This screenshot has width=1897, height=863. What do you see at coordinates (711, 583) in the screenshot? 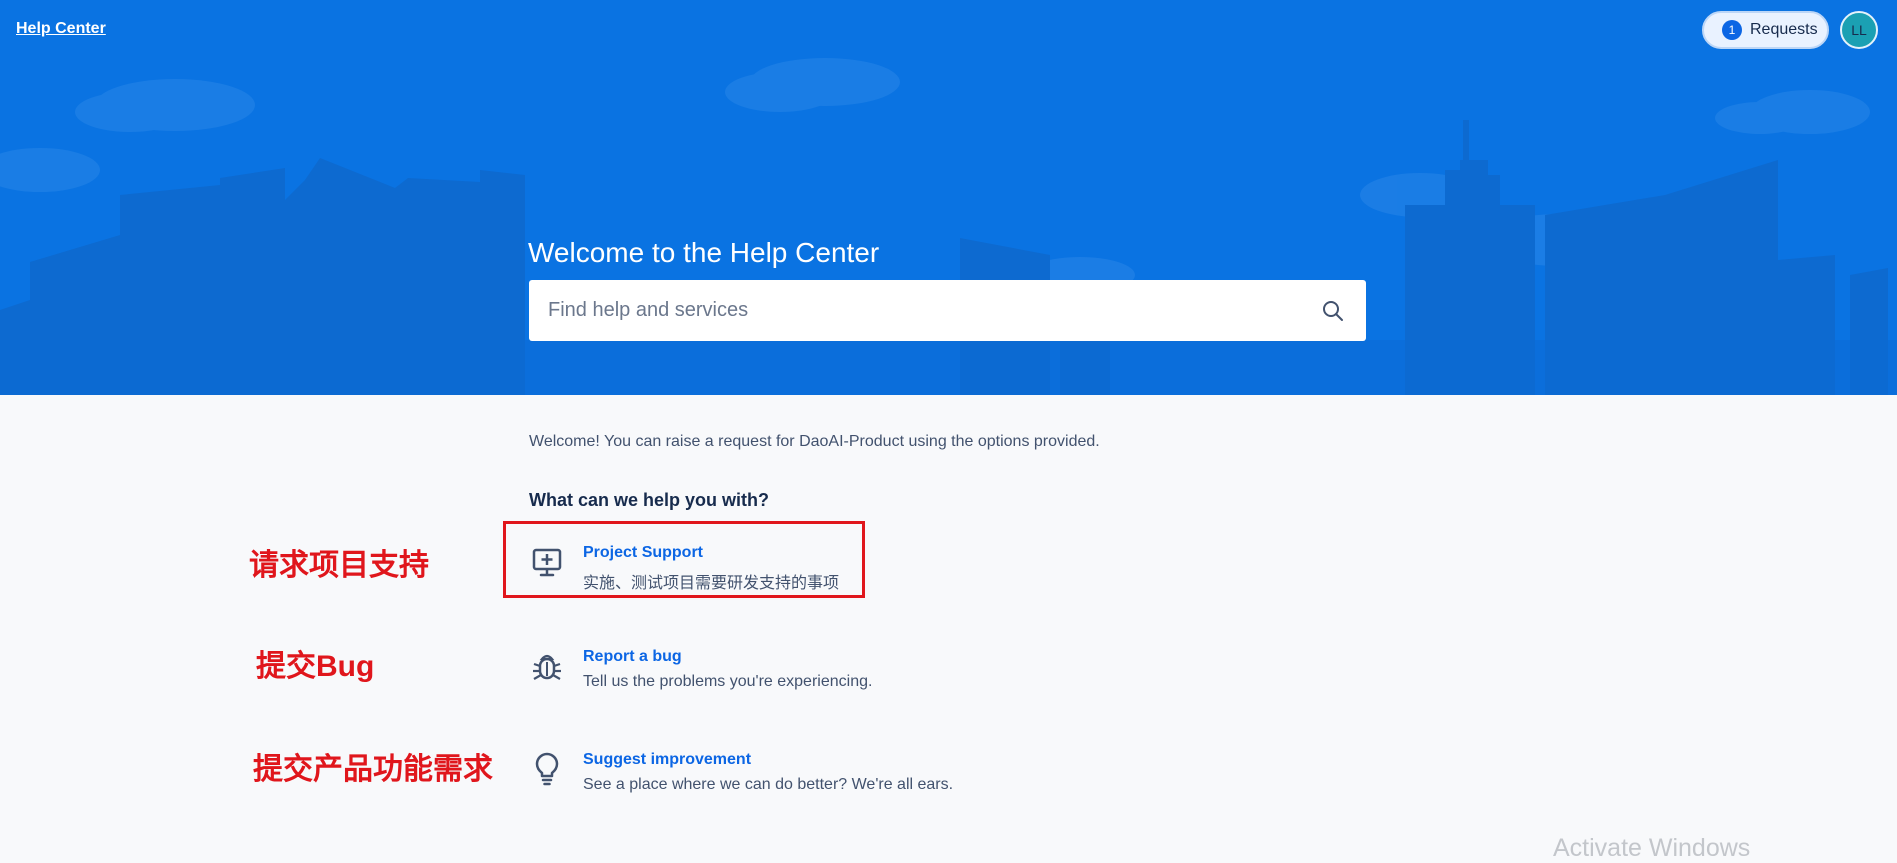
I see `option-description: 实施、测试项目需要研发支持的事项` at bounding box center [711, 583].